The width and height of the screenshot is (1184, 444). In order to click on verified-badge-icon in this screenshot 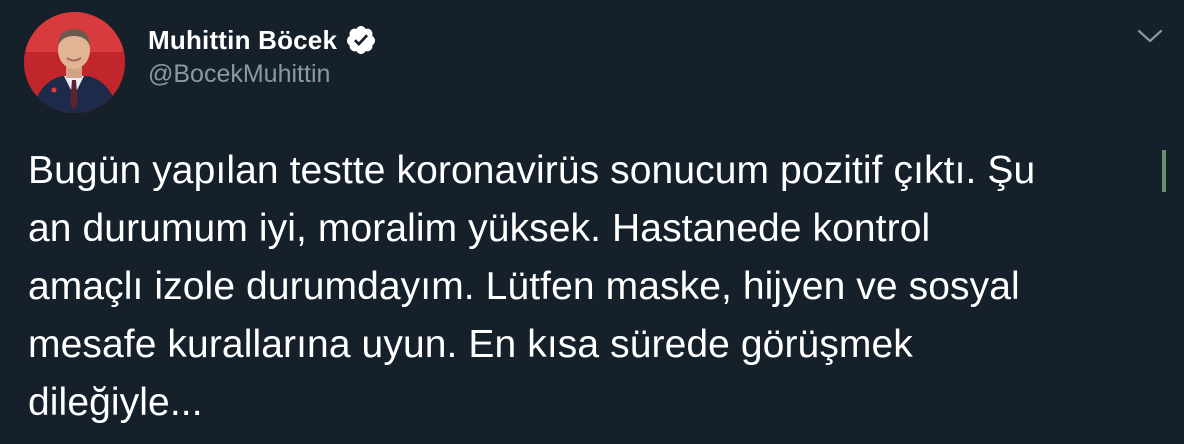, I will do `click(361, 40)`.